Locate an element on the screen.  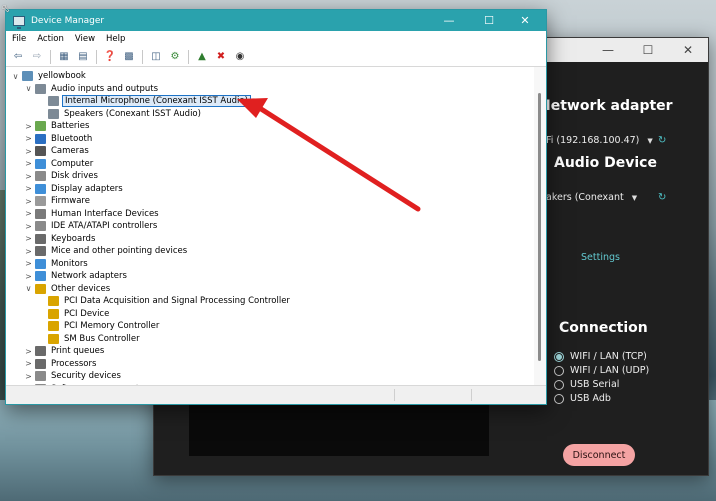
app-caption-bar: — ☐ ✕ is located at coordinates (618, 50).